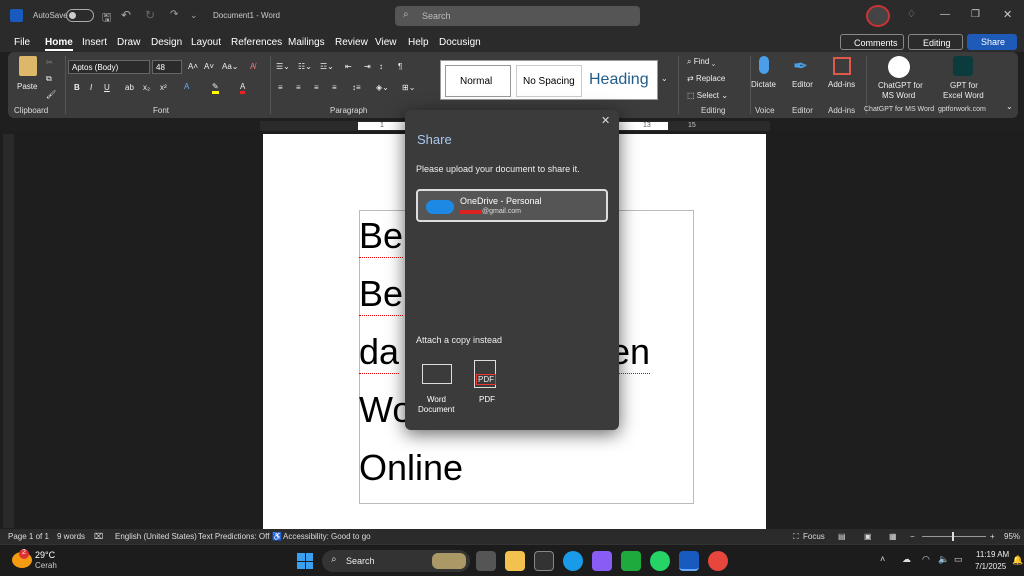 The width and height of the screenshot is (1024, 576). Describe the element at coordinates (80, 15) in the screenshot. I see `autosave-toggle` at that location.